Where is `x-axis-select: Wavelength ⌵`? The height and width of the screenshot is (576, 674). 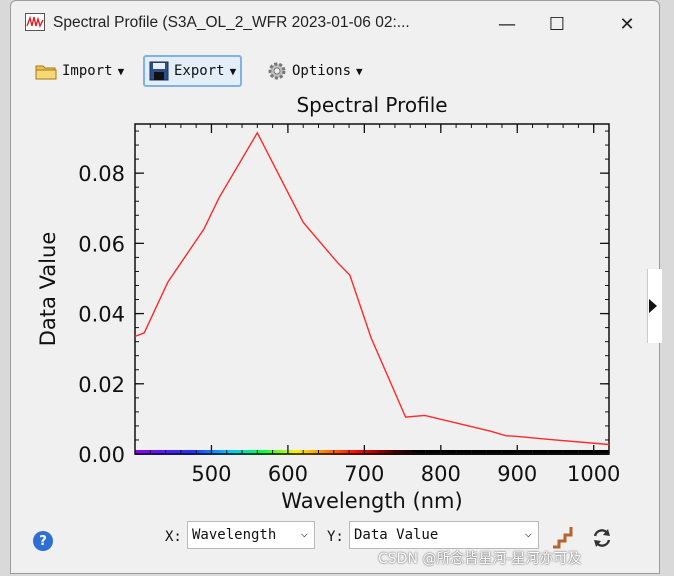
x-axis-select: Wavelength ⌵ is located at coordinates (251, 535).